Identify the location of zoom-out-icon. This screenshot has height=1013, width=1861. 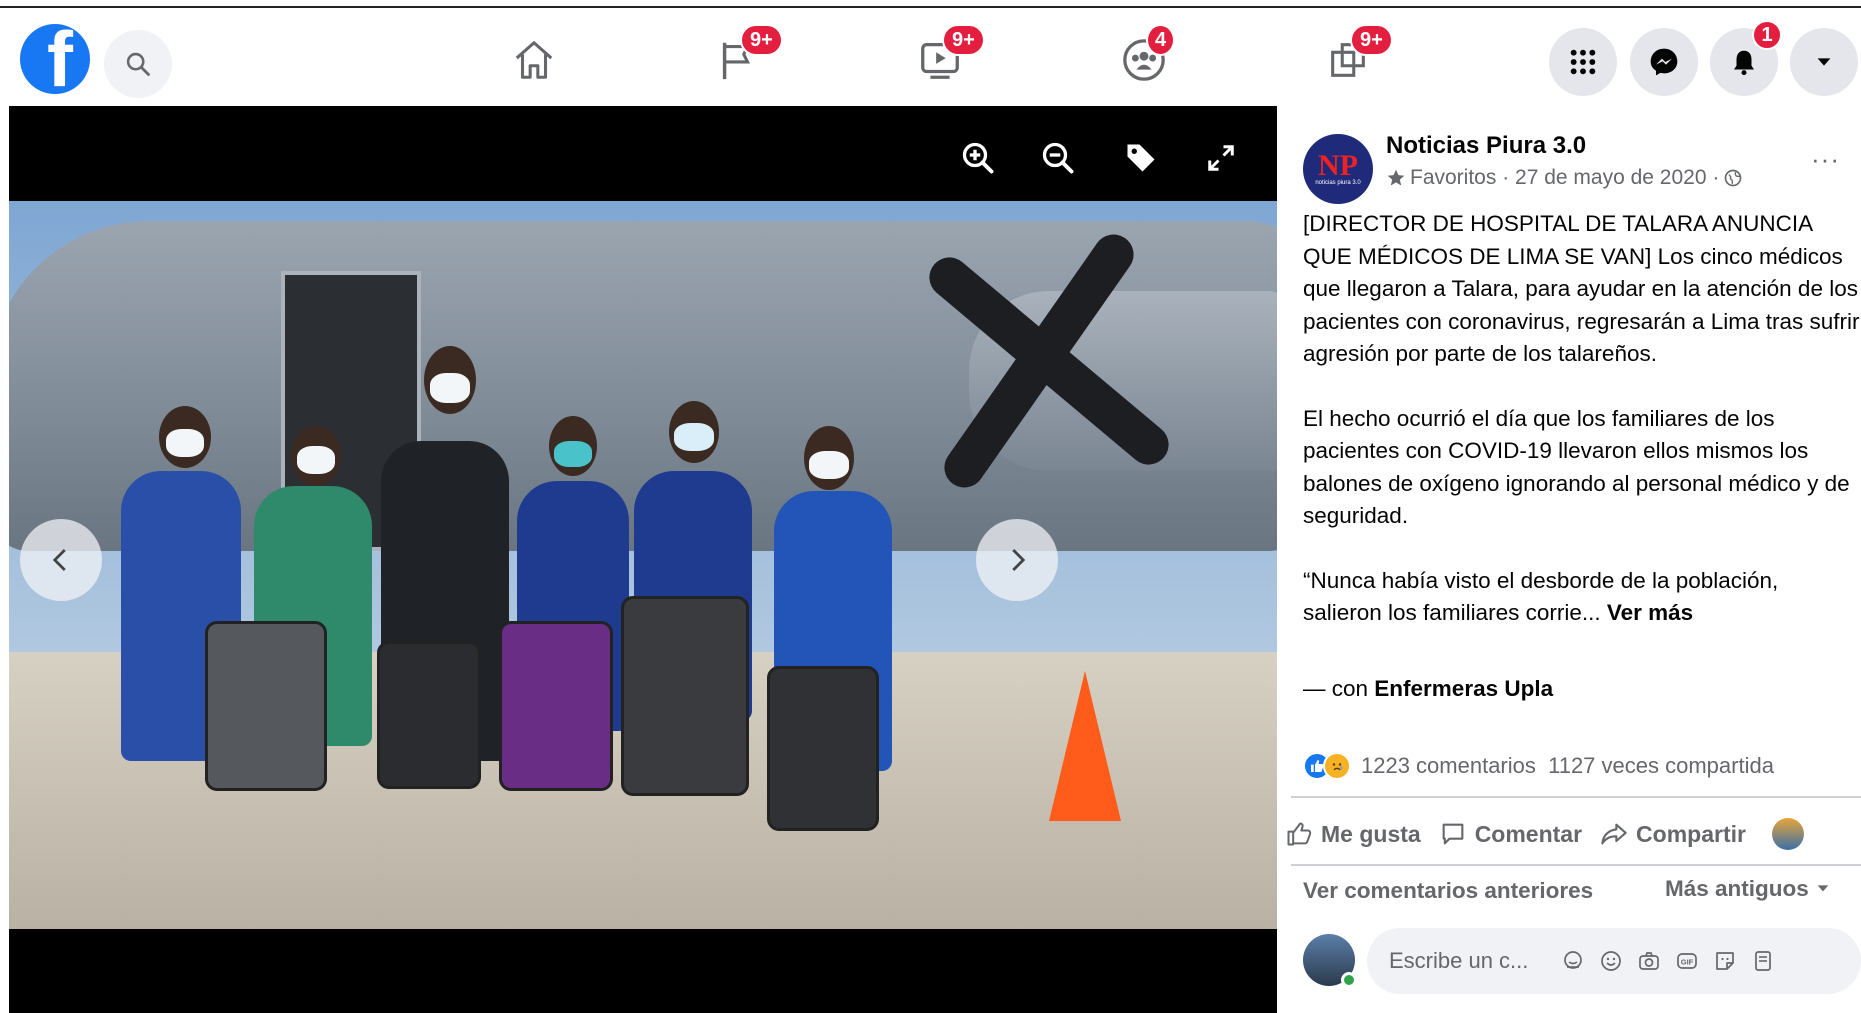
(1058, 158).